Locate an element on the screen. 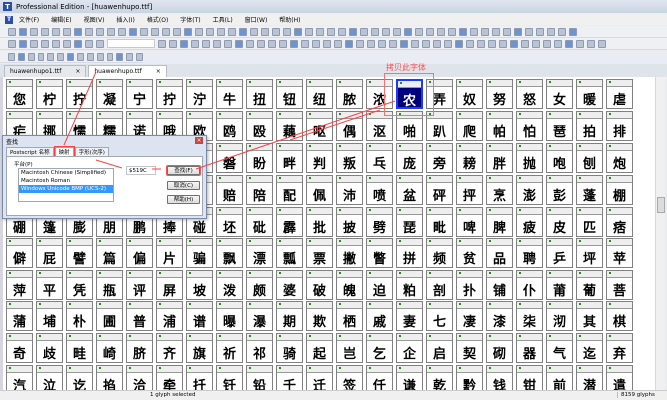 The image size is (667, 400). menu-help: 帮助(H) is located at coordinates (289, 19).